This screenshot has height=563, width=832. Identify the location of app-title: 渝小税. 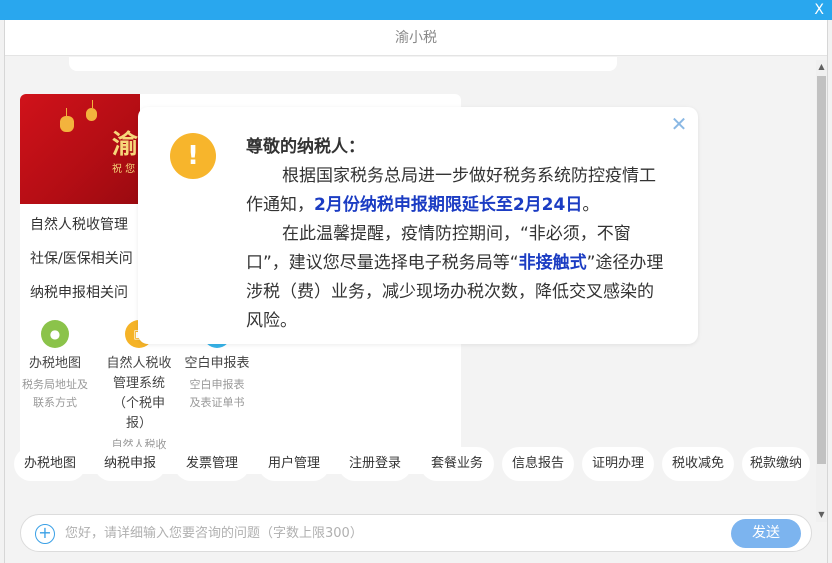
(416, 38).